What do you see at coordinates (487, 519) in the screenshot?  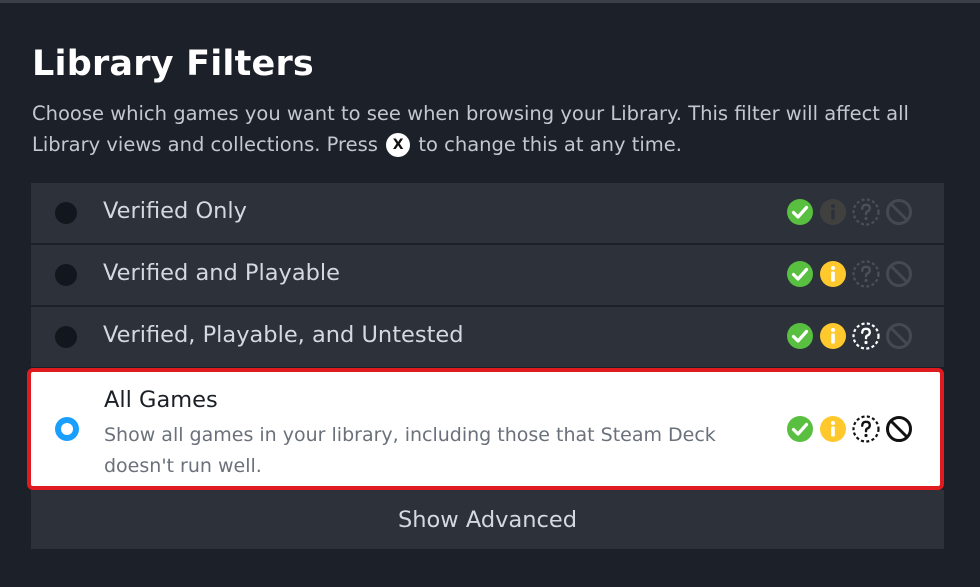 I see `show-advanced-button: Show Advanced` at bounding box center [487, 519].